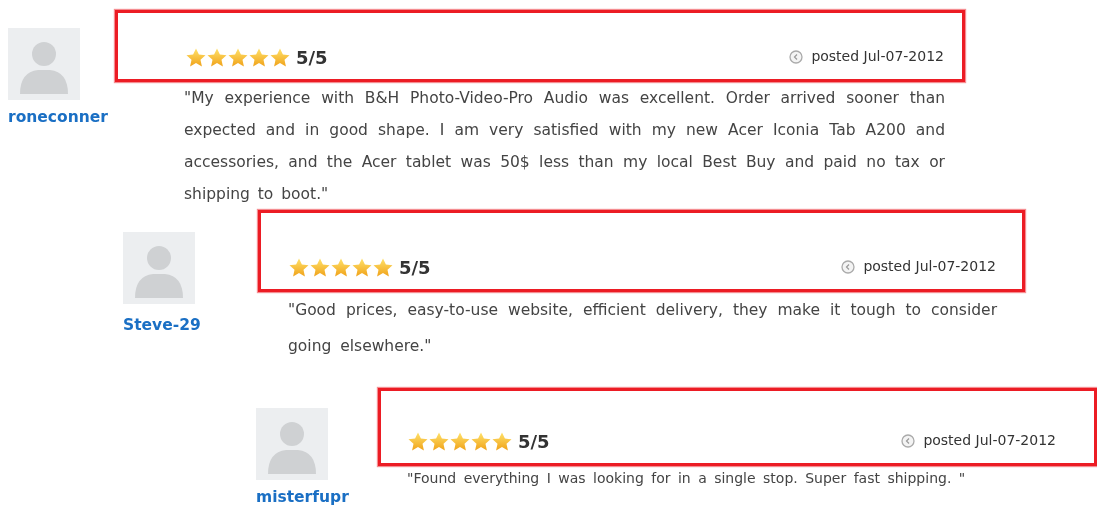 The width and height of the screenshot is (1097, 525). I want to click on username-link: Steve-29, so click(190, 326).